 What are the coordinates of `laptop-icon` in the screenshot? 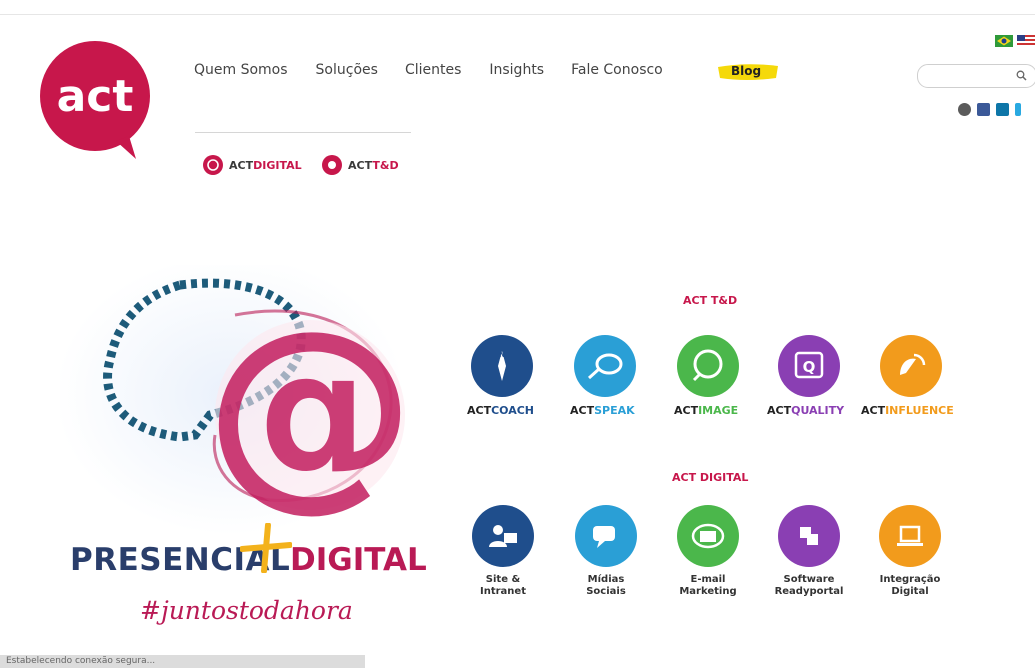 It's located at (910, 535).